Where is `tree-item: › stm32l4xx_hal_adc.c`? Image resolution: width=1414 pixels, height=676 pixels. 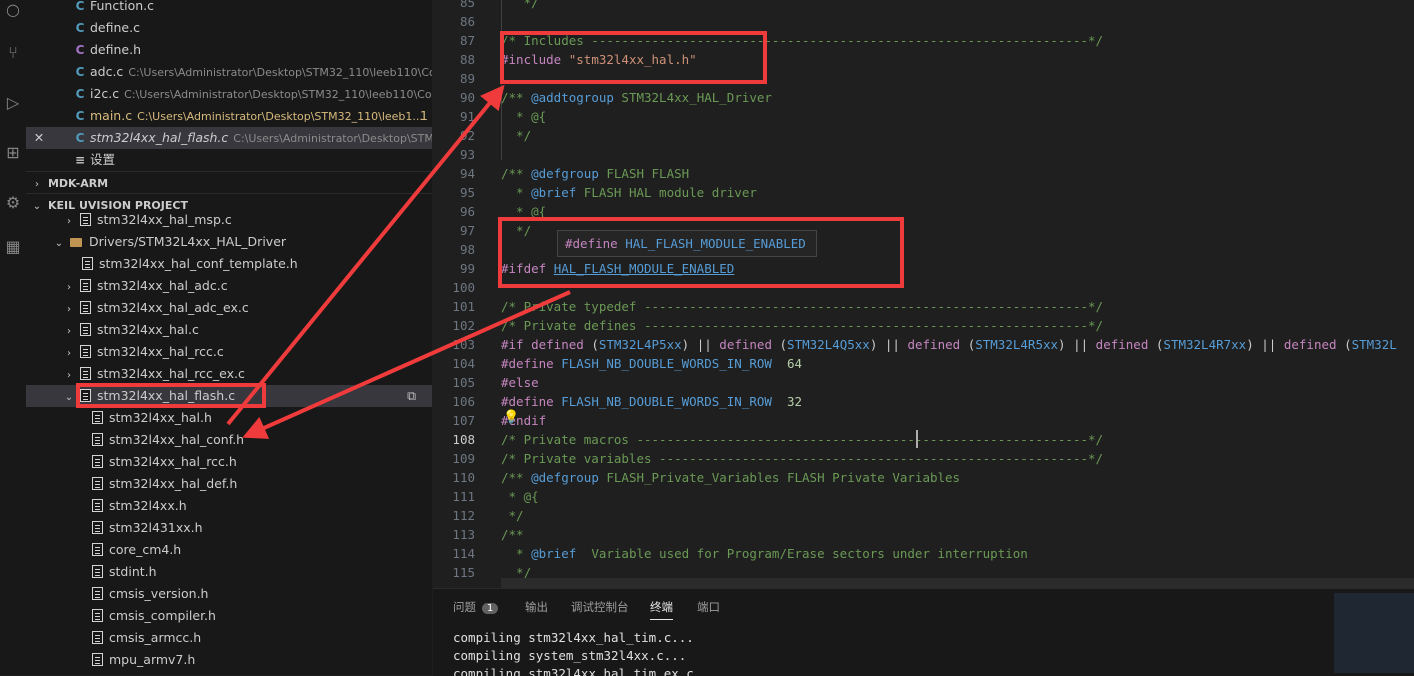
tree-item: › stm32l4xx_hal_adc.c is located at coordinates (229, 286).